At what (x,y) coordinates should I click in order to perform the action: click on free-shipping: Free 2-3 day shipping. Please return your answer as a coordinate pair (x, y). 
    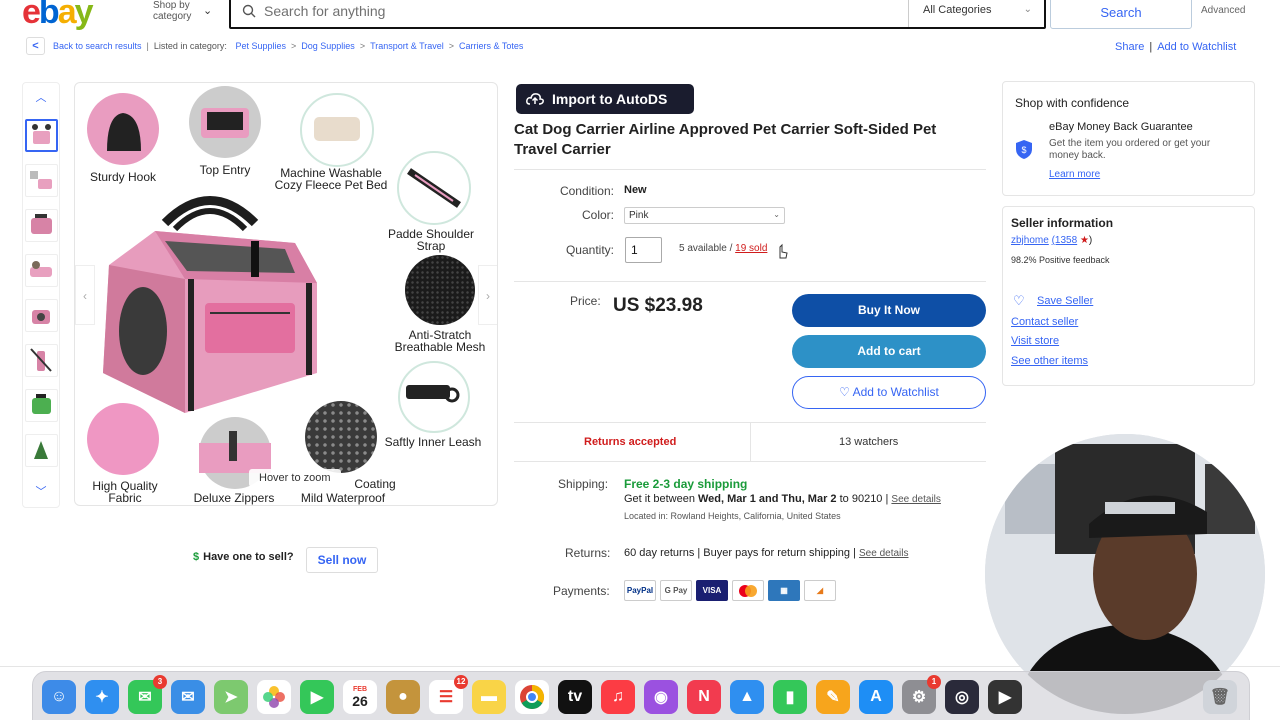
    Looking at the image, I should click on (686, 484).